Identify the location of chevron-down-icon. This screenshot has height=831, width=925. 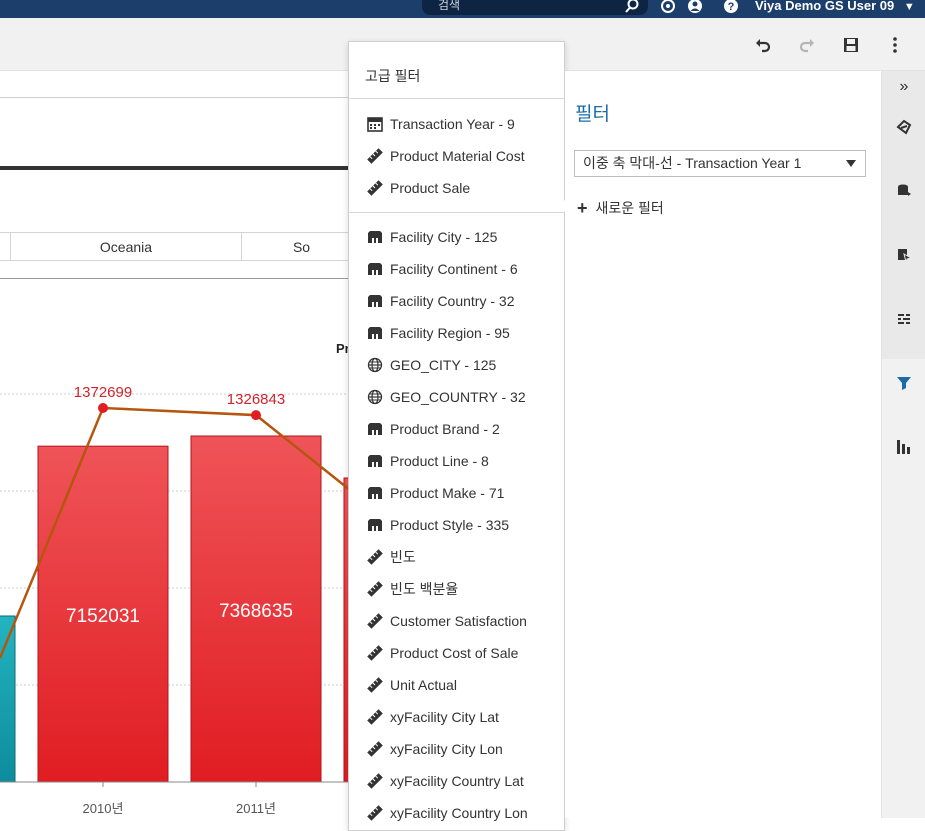
(851, 163).